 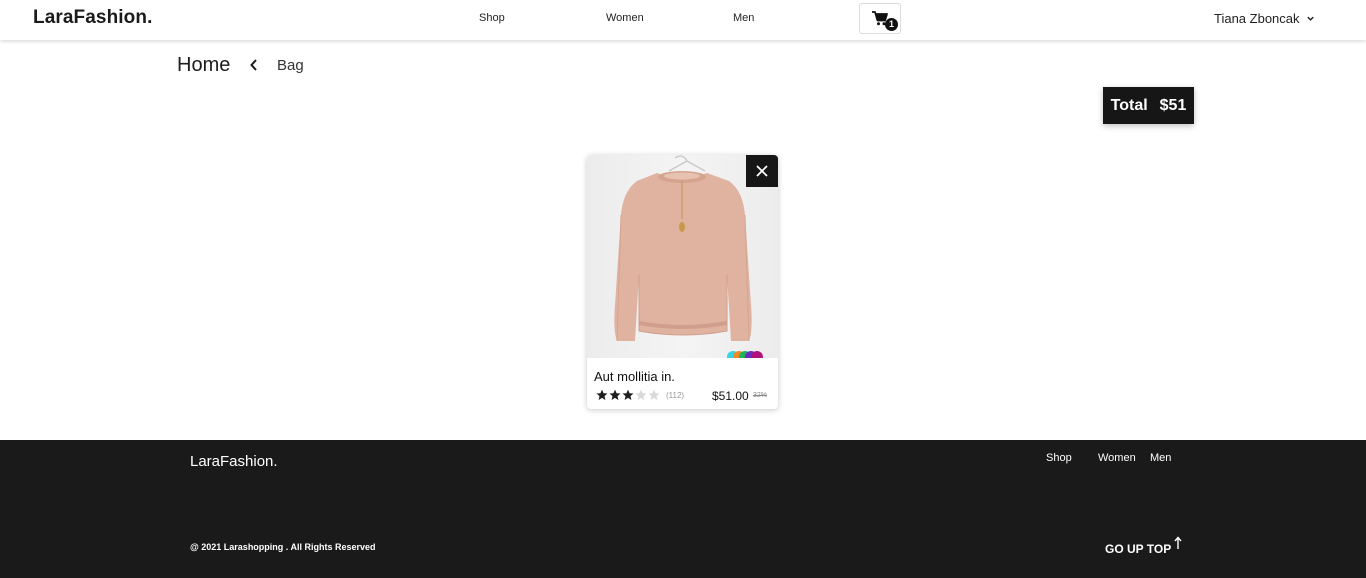 What do you see at coordinates (880, 18) in the screenshot?
I see `cart-button: 1` at bounding box center [880, 18].